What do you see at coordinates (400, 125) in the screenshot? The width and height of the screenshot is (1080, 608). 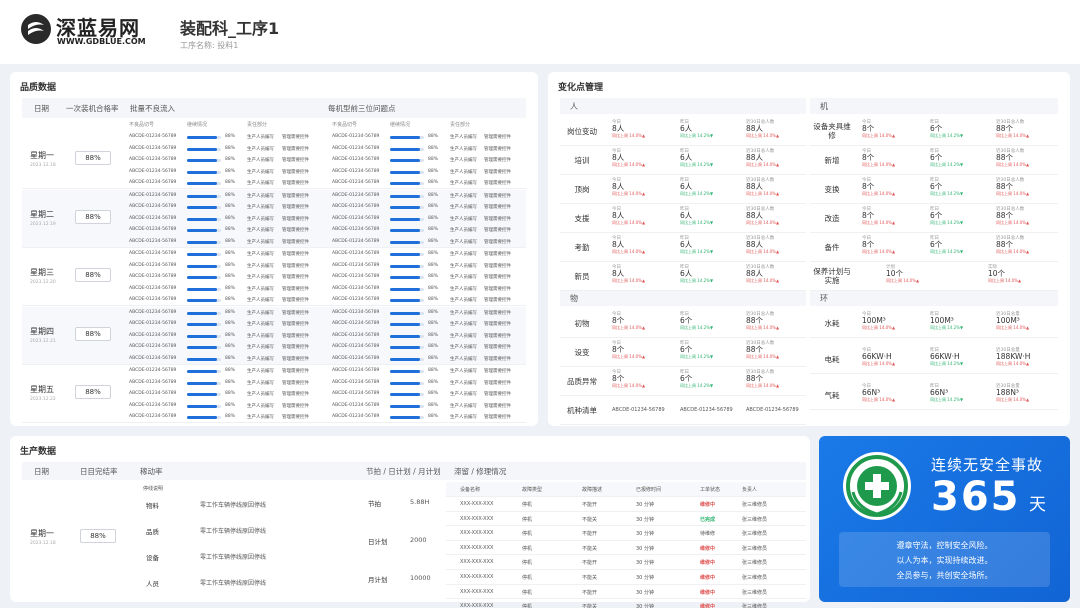 I see `sub-status-2: 继续情况` at bounding box center [400, 125].